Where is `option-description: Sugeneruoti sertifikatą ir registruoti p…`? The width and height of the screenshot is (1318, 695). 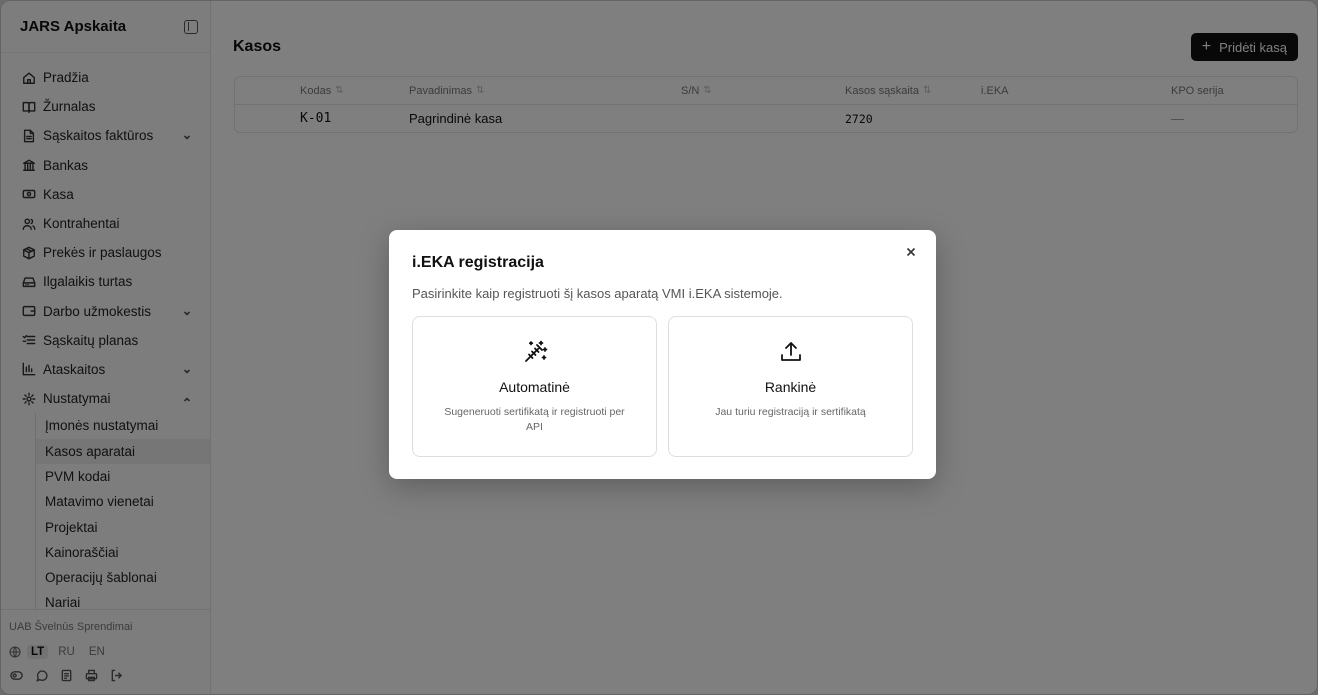
option-description: Sugeneruoti sertifikatą ir registruoti p… is located at coordinates (534, 419).